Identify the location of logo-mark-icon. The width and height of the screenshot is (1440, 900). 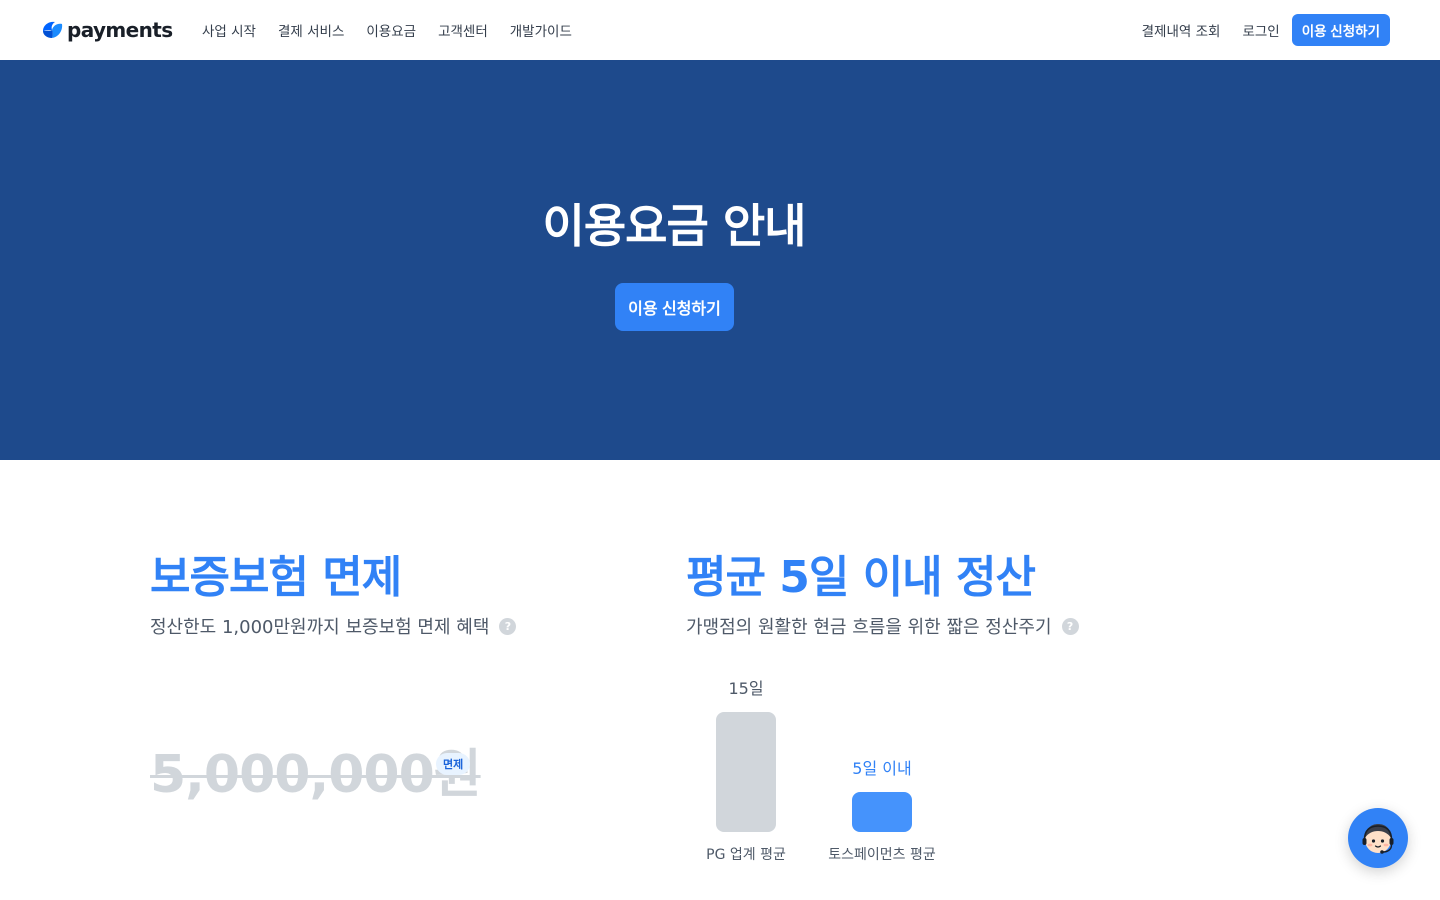
(53, 29).